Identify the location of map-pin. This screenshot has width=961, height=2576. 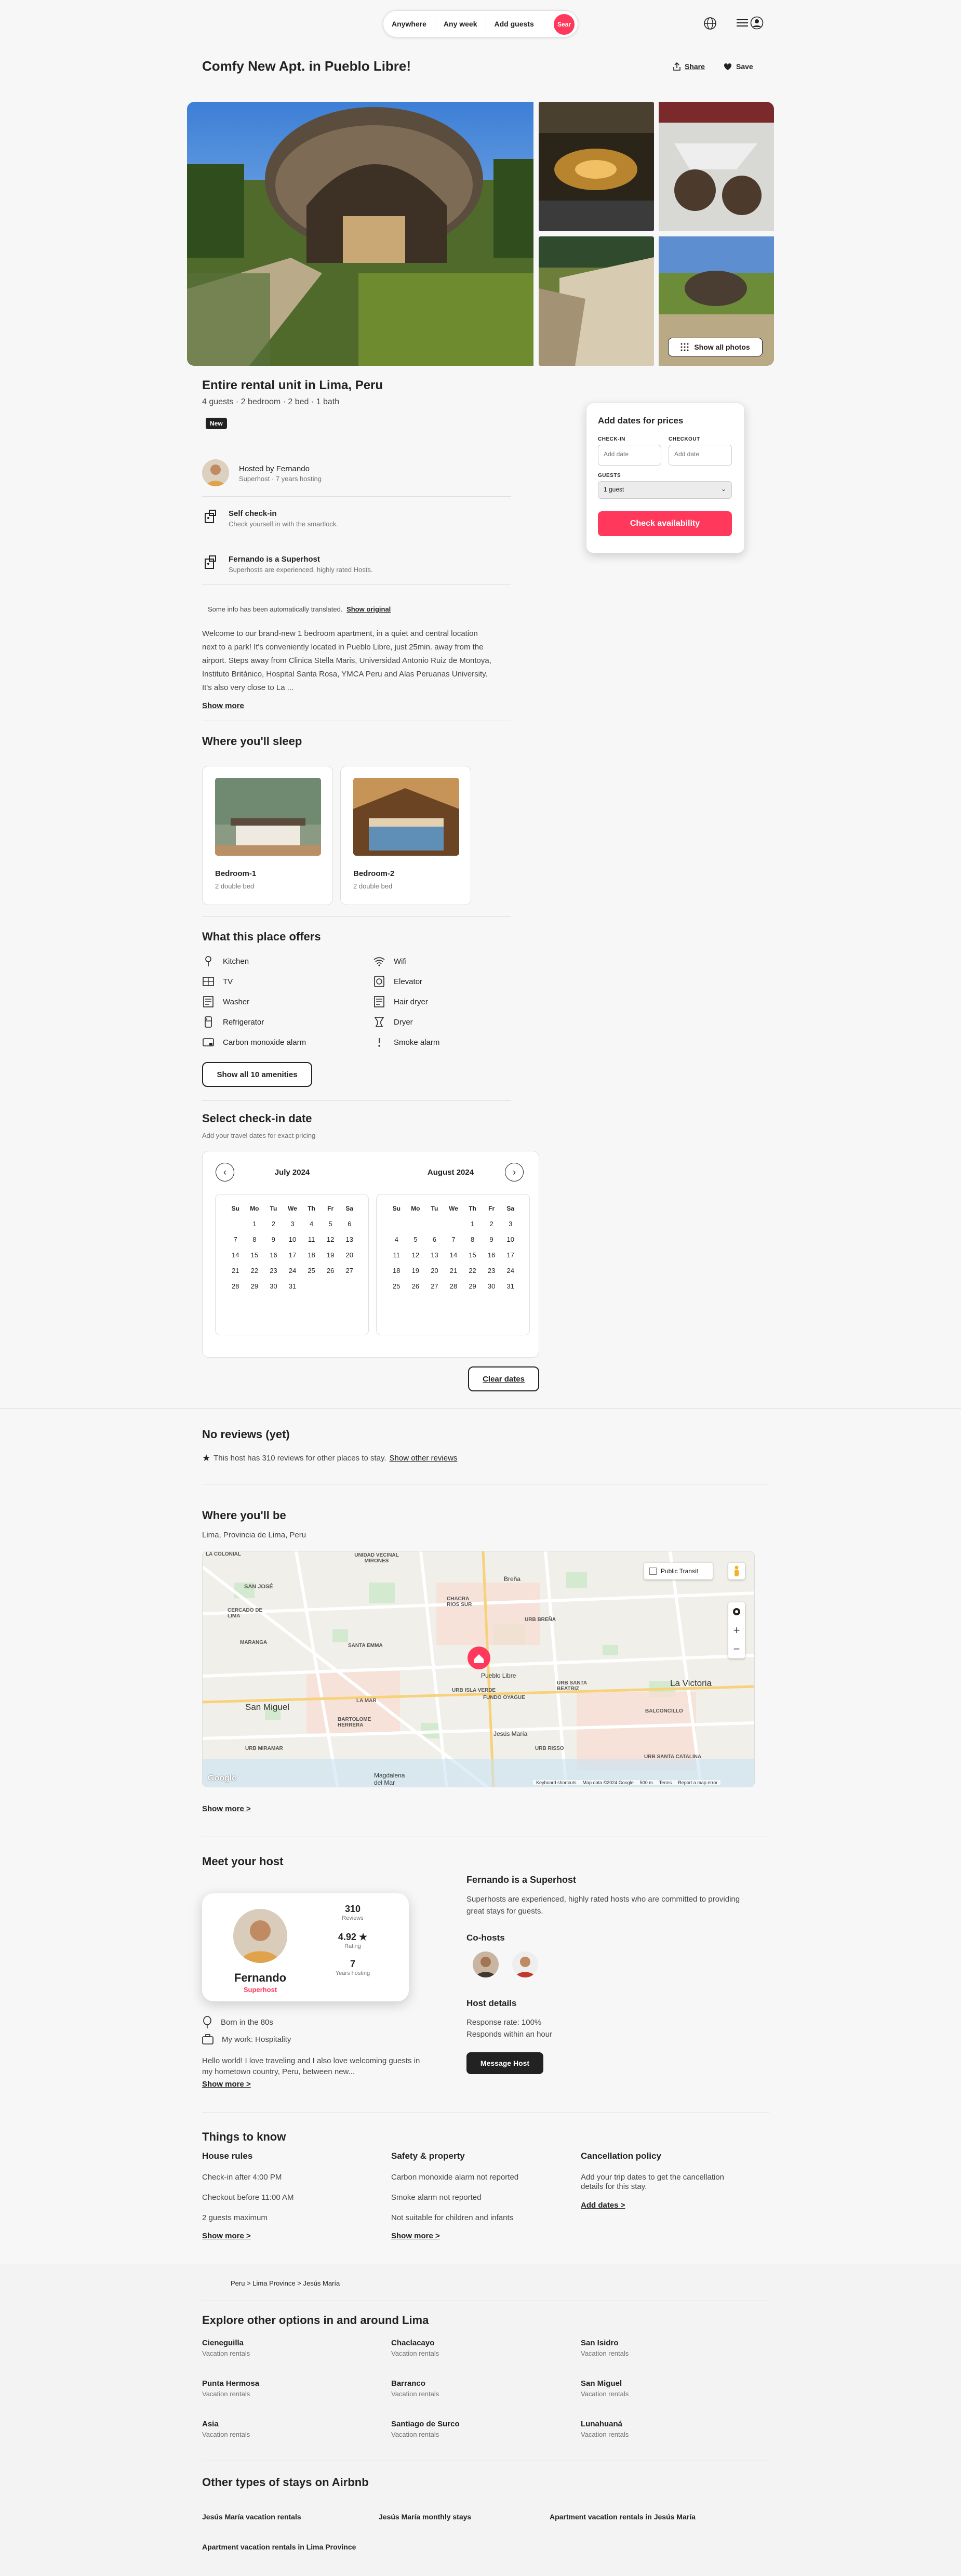
(479, 1658).